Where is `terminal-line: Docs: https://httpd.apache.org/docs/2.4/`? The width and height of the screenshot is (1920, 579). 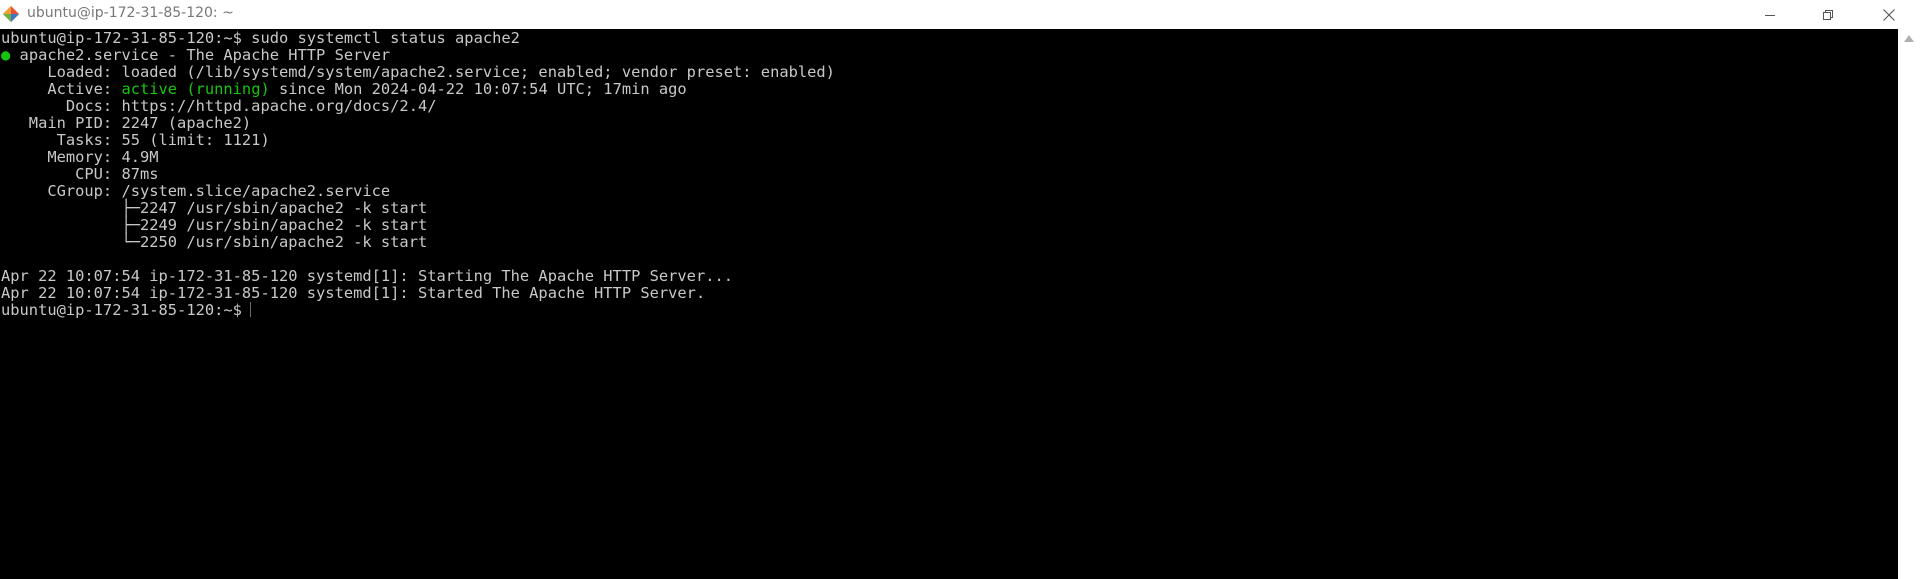 terminal-line: Docs: https://httpd.apache.org/docs/2.4/ is located at coordinates (219, 106).